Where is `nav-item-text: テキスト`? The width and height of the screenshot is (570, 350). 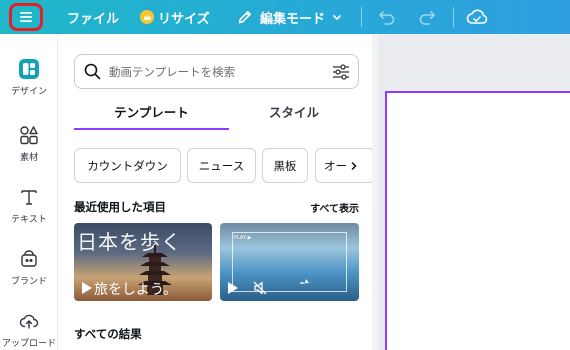 nav-item-text: テキスト is located at coordinates (29, 204).